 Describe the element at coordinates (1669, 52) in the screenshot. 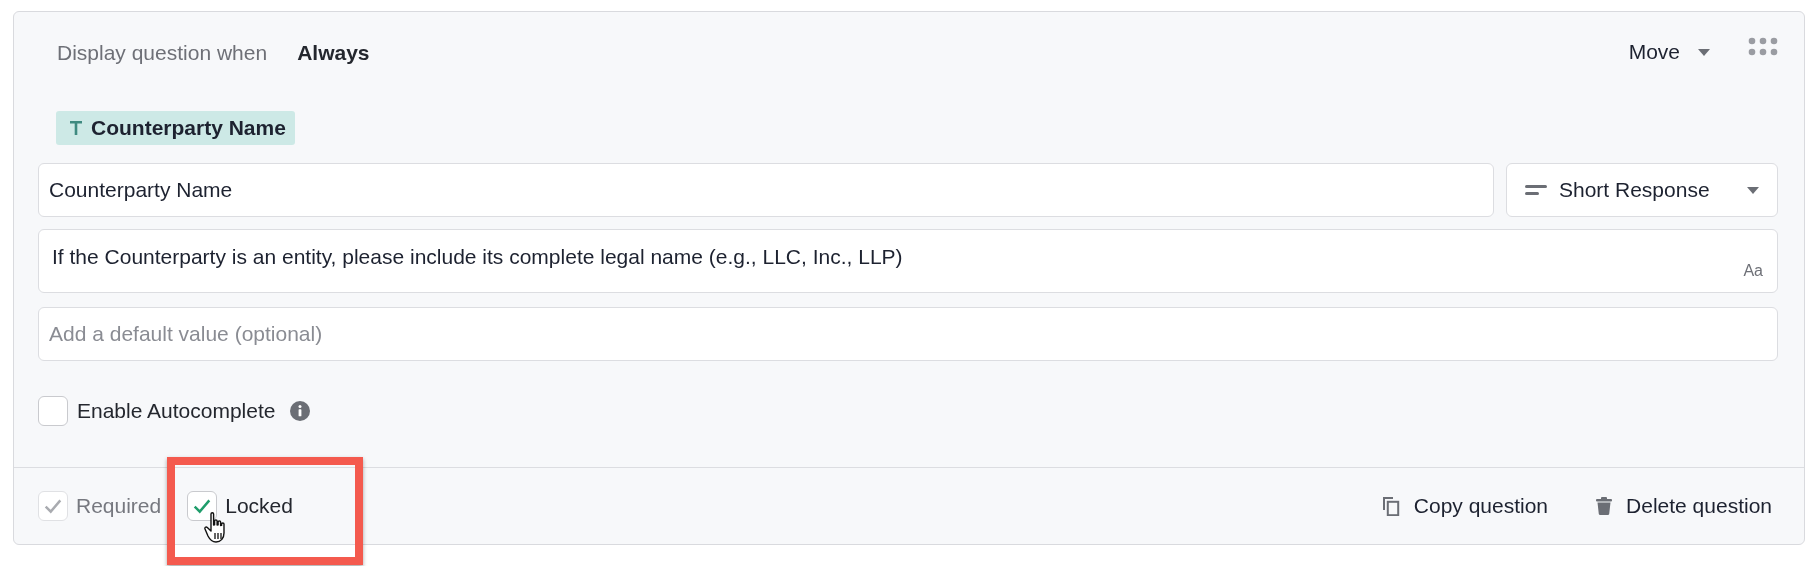

I see `move-dropdown: Move` at that location.